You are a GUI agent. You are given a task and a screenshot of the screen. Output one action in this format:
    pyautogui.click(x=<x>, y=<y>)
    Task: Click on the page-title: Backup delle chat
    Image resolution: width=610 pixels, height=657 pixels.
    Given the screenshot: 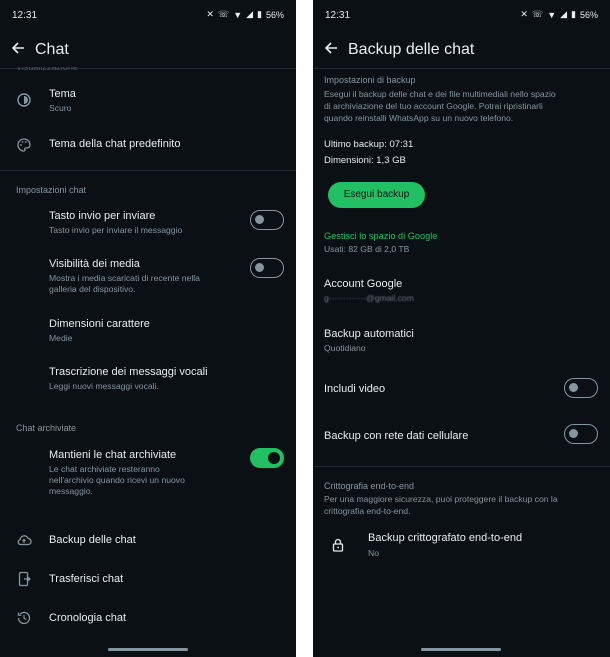 What is the action you would take?
    pyautogui.click(x=411, y=49)
    